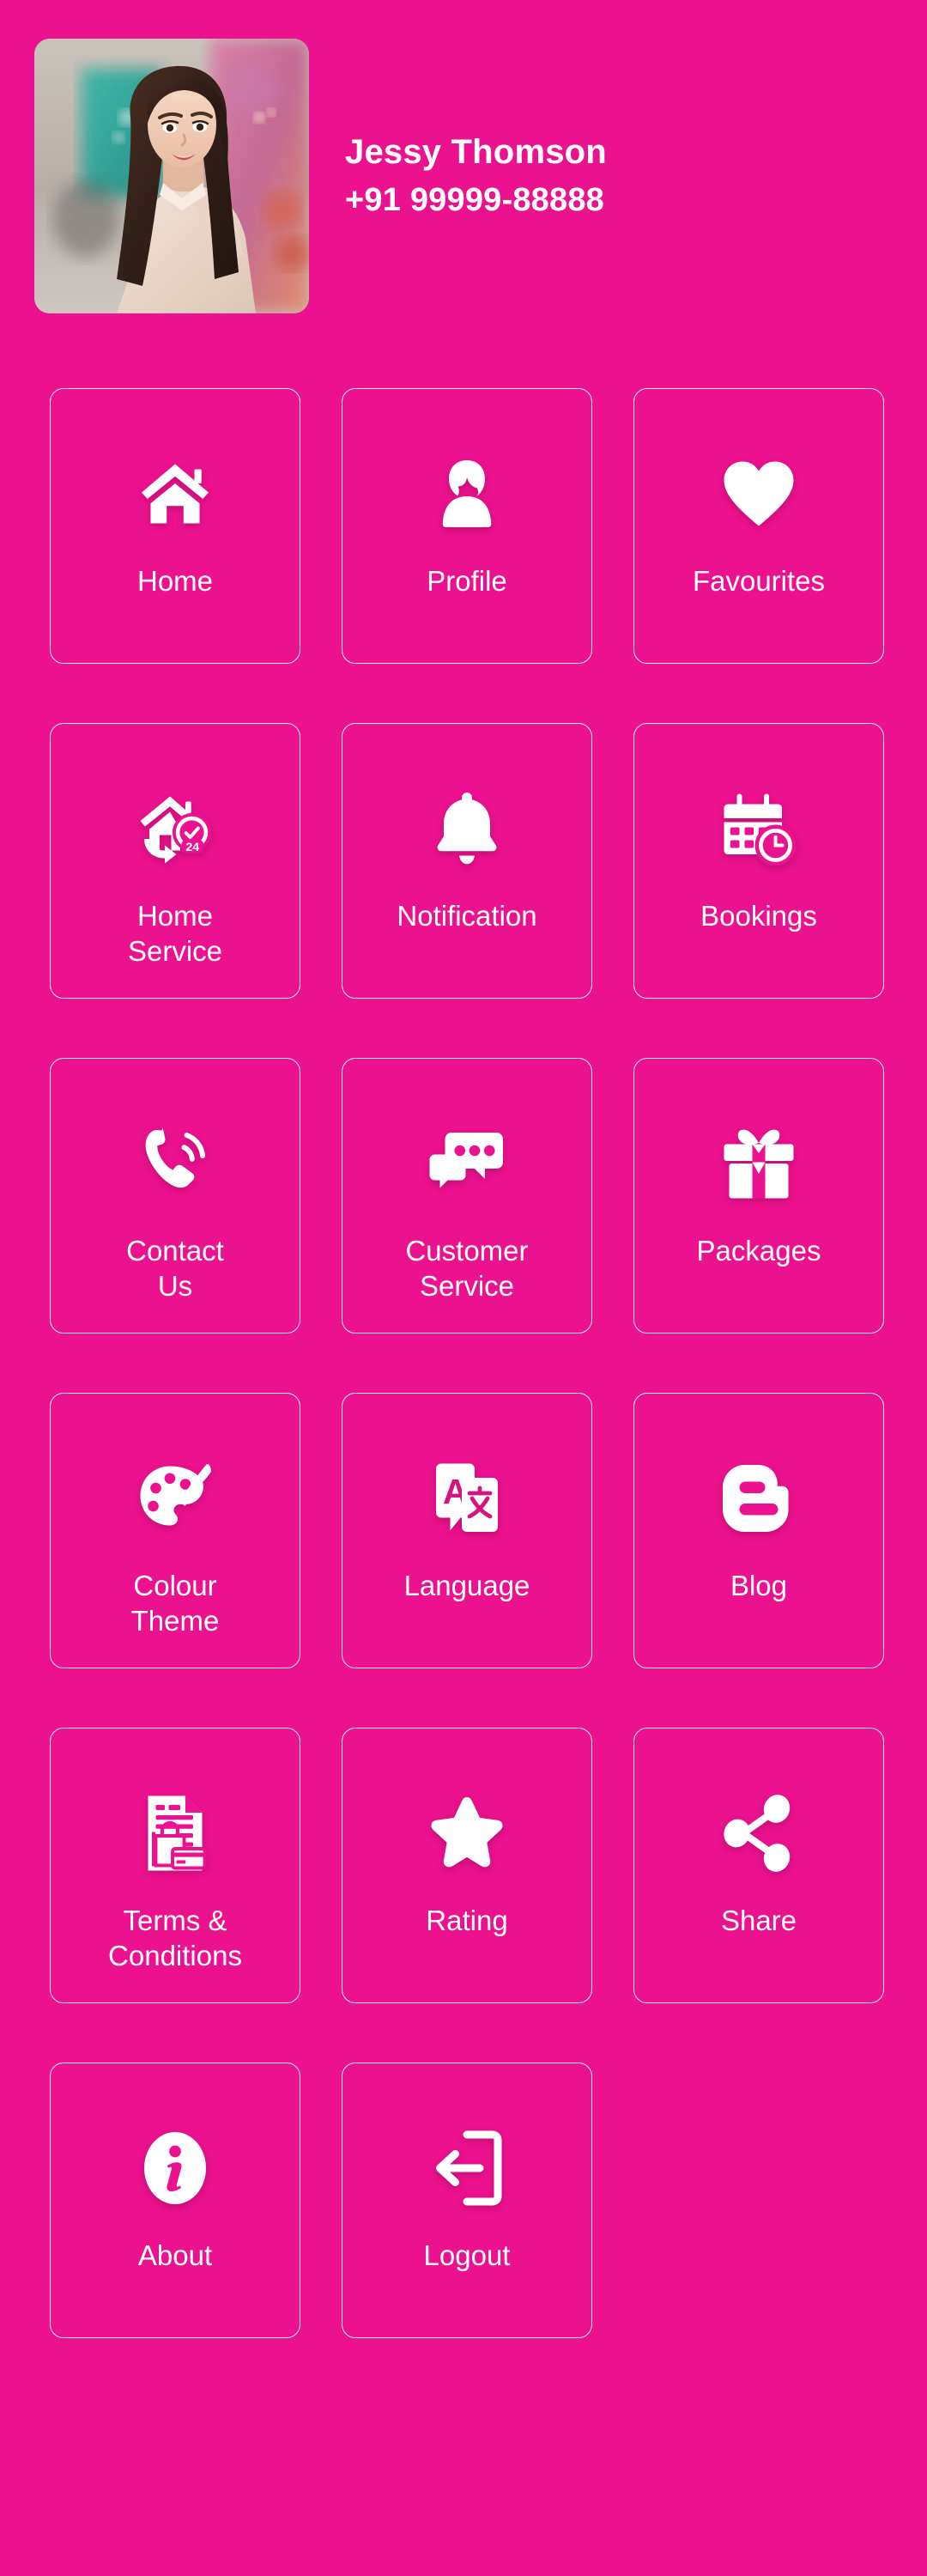 This screenshot has height=2576, width=927. I want to click on profile-phone: +91 99999-88888, so click(475, 201).